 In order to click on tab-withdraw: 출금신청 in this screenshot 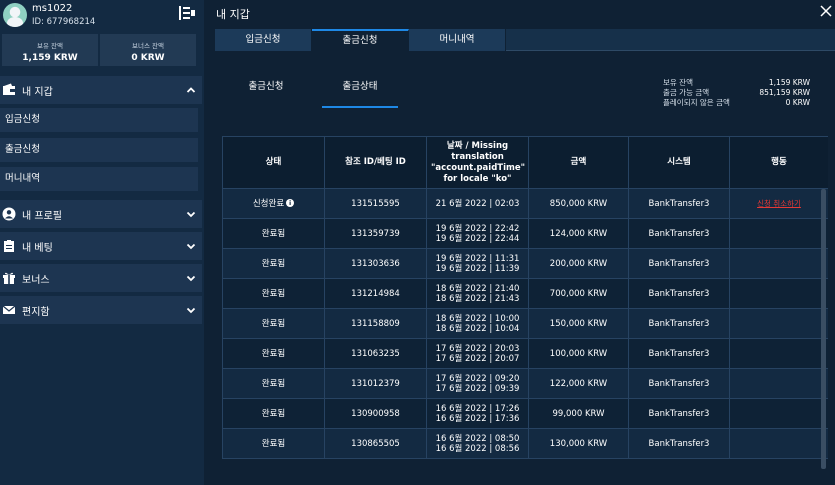, I will do `click(360, 40)`.